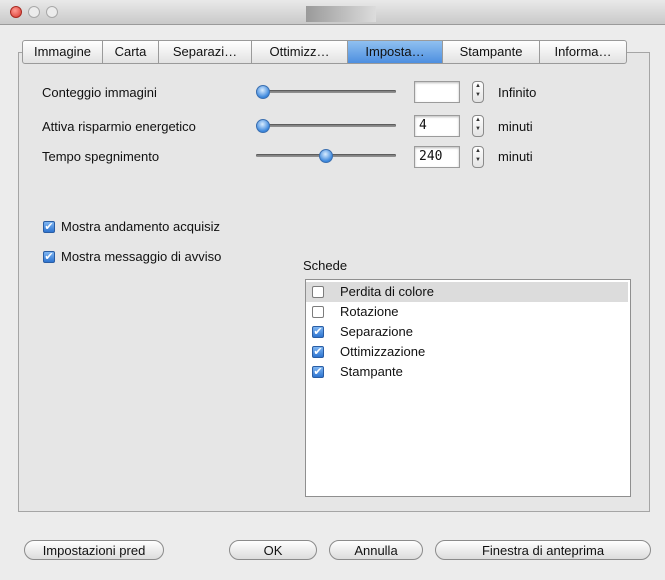  Describe the element at coordinates (369, 311) in the screenshot. I see `list-item-label: Rotazione` at that location.